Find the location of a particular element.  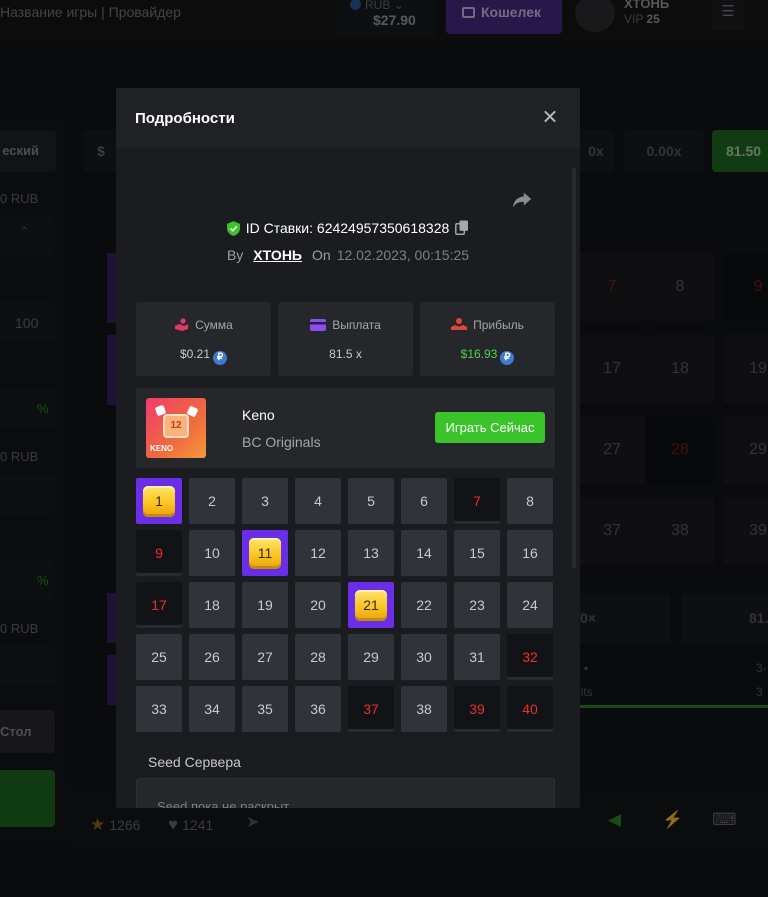

keno-cell-18: 18 is located at coordinates (212, 605).